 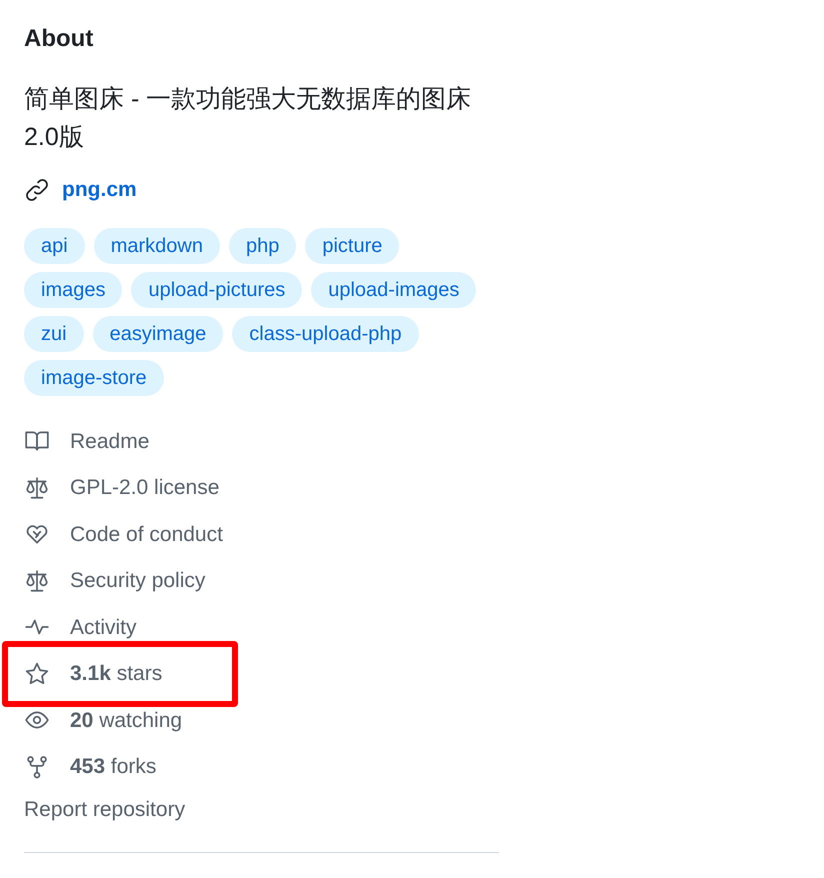 I want to click on sidebar-link: Readme, so click(x=110, y=441).